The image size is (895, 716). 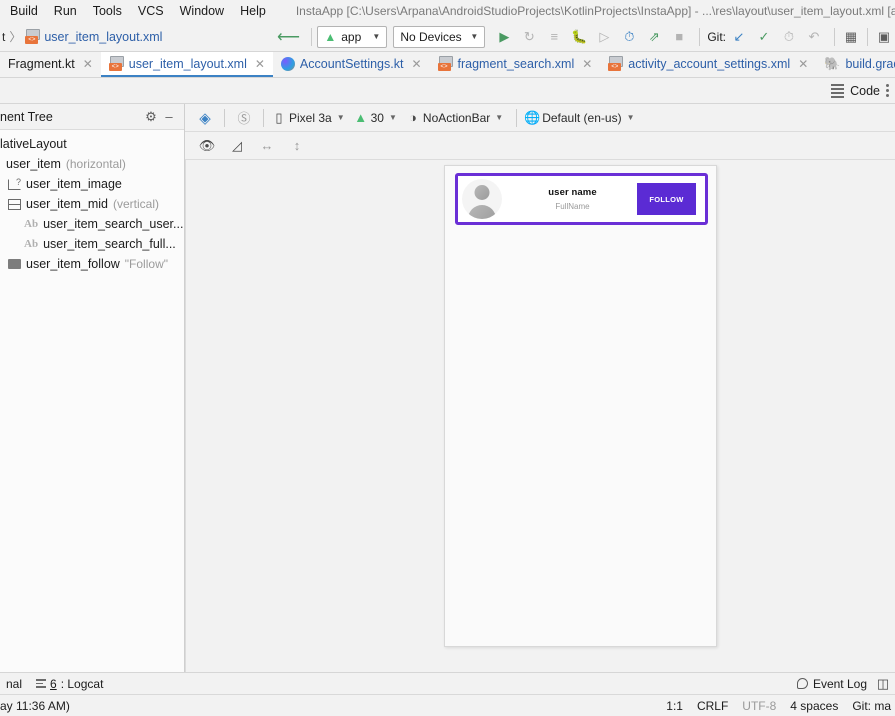 I want to click on tab-build-gradle: 🐘 build.gradle (:app), so click(x=855, y=64).